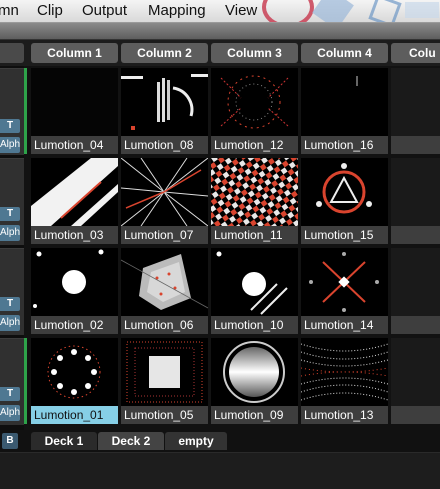 This screenshot has width=440, height=489. What do you see at coordinates (164, 235) in the screenshot?
I see `clip-label: Lumotion_07` at bounding box center [164, 235].